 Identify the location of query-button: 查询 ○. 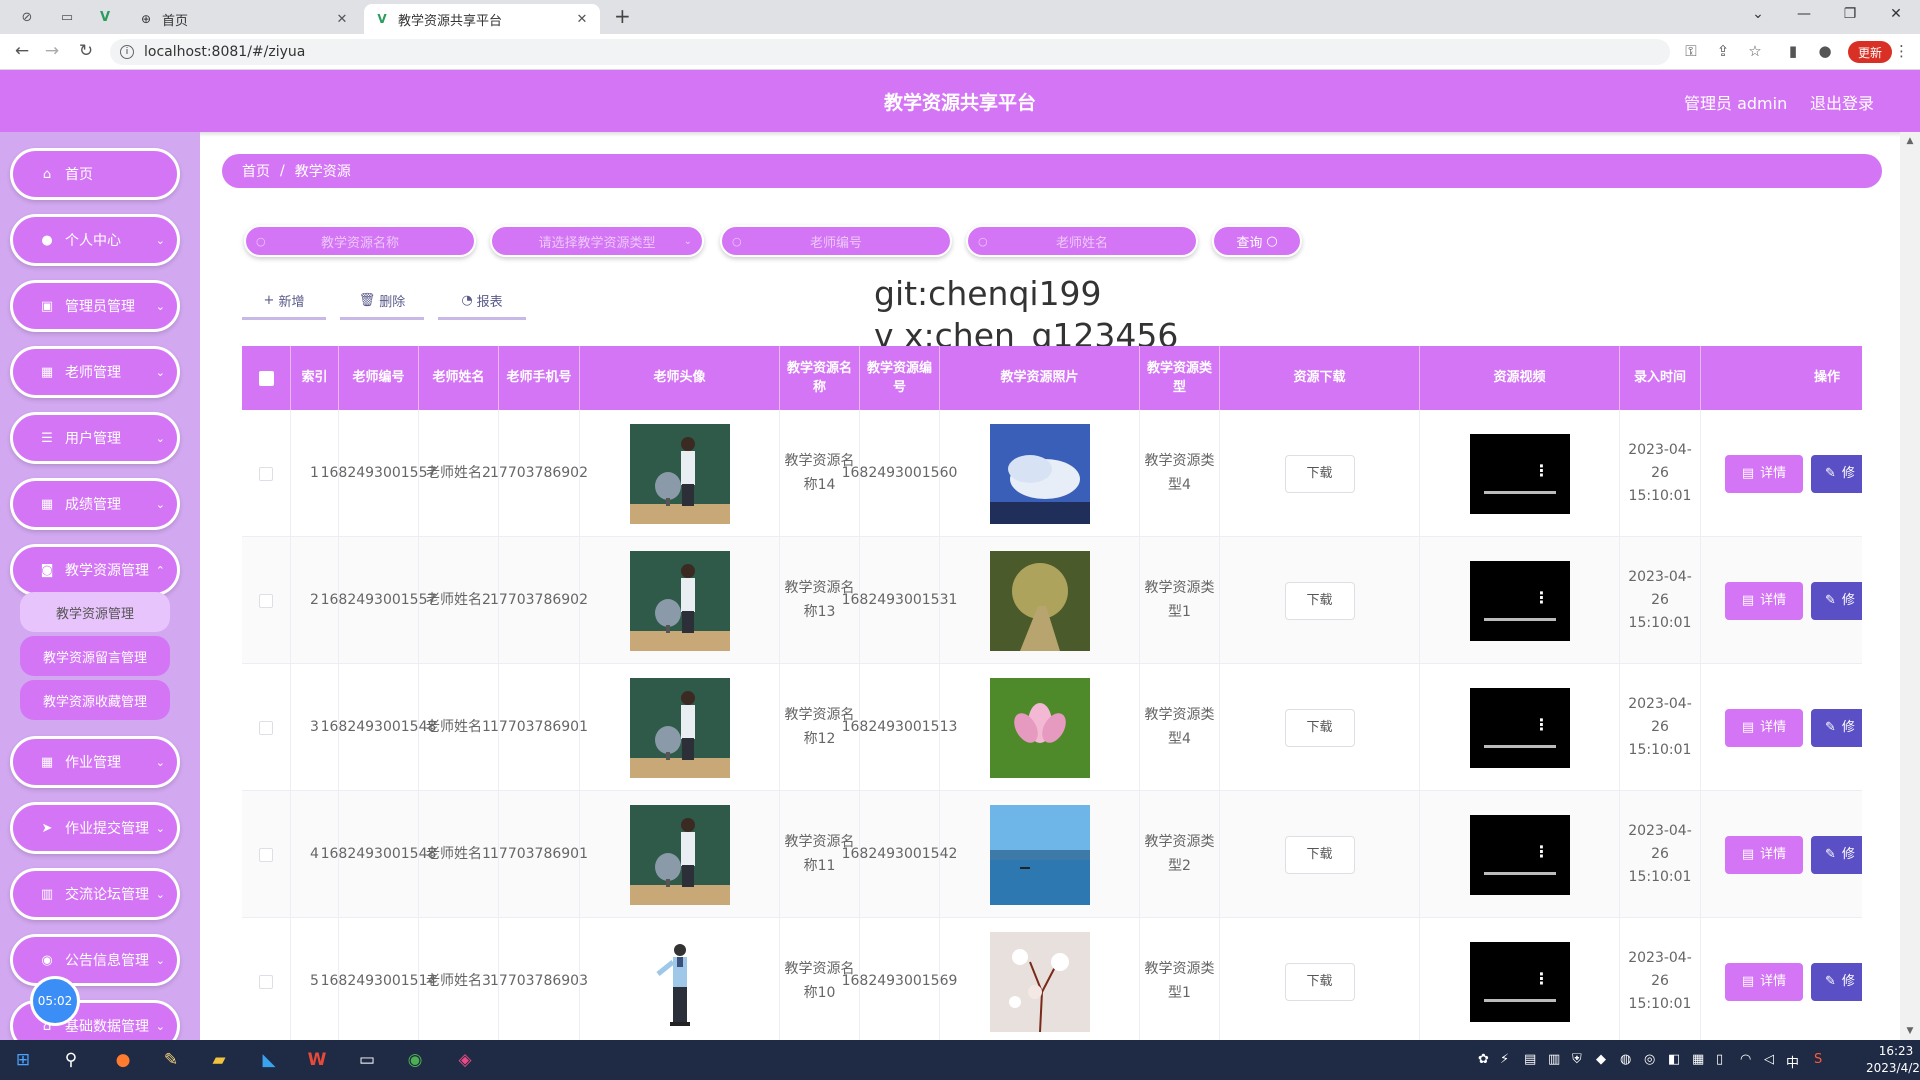
(1257, 241).